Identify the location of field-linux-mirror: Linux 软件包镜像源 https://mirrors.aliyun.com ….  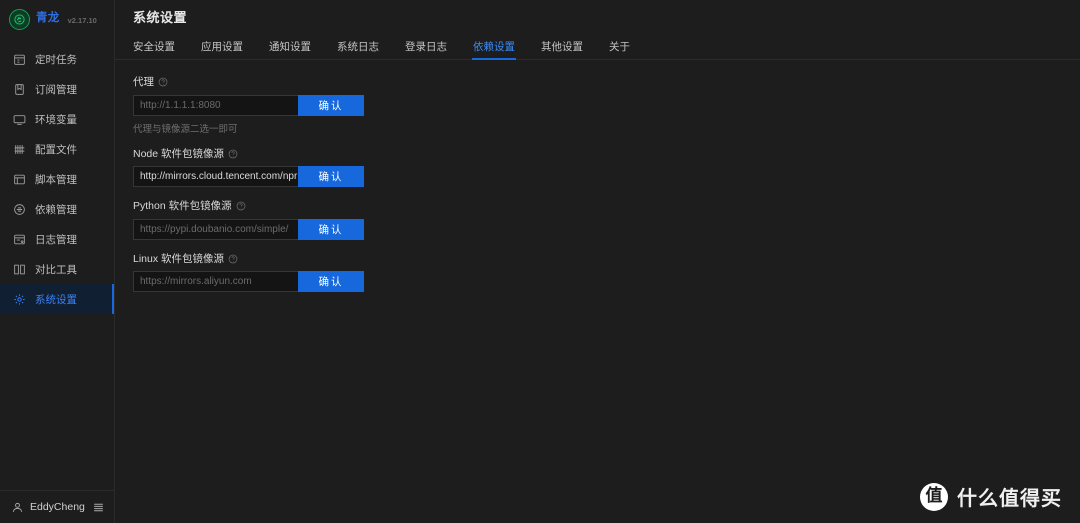
(606, 272).